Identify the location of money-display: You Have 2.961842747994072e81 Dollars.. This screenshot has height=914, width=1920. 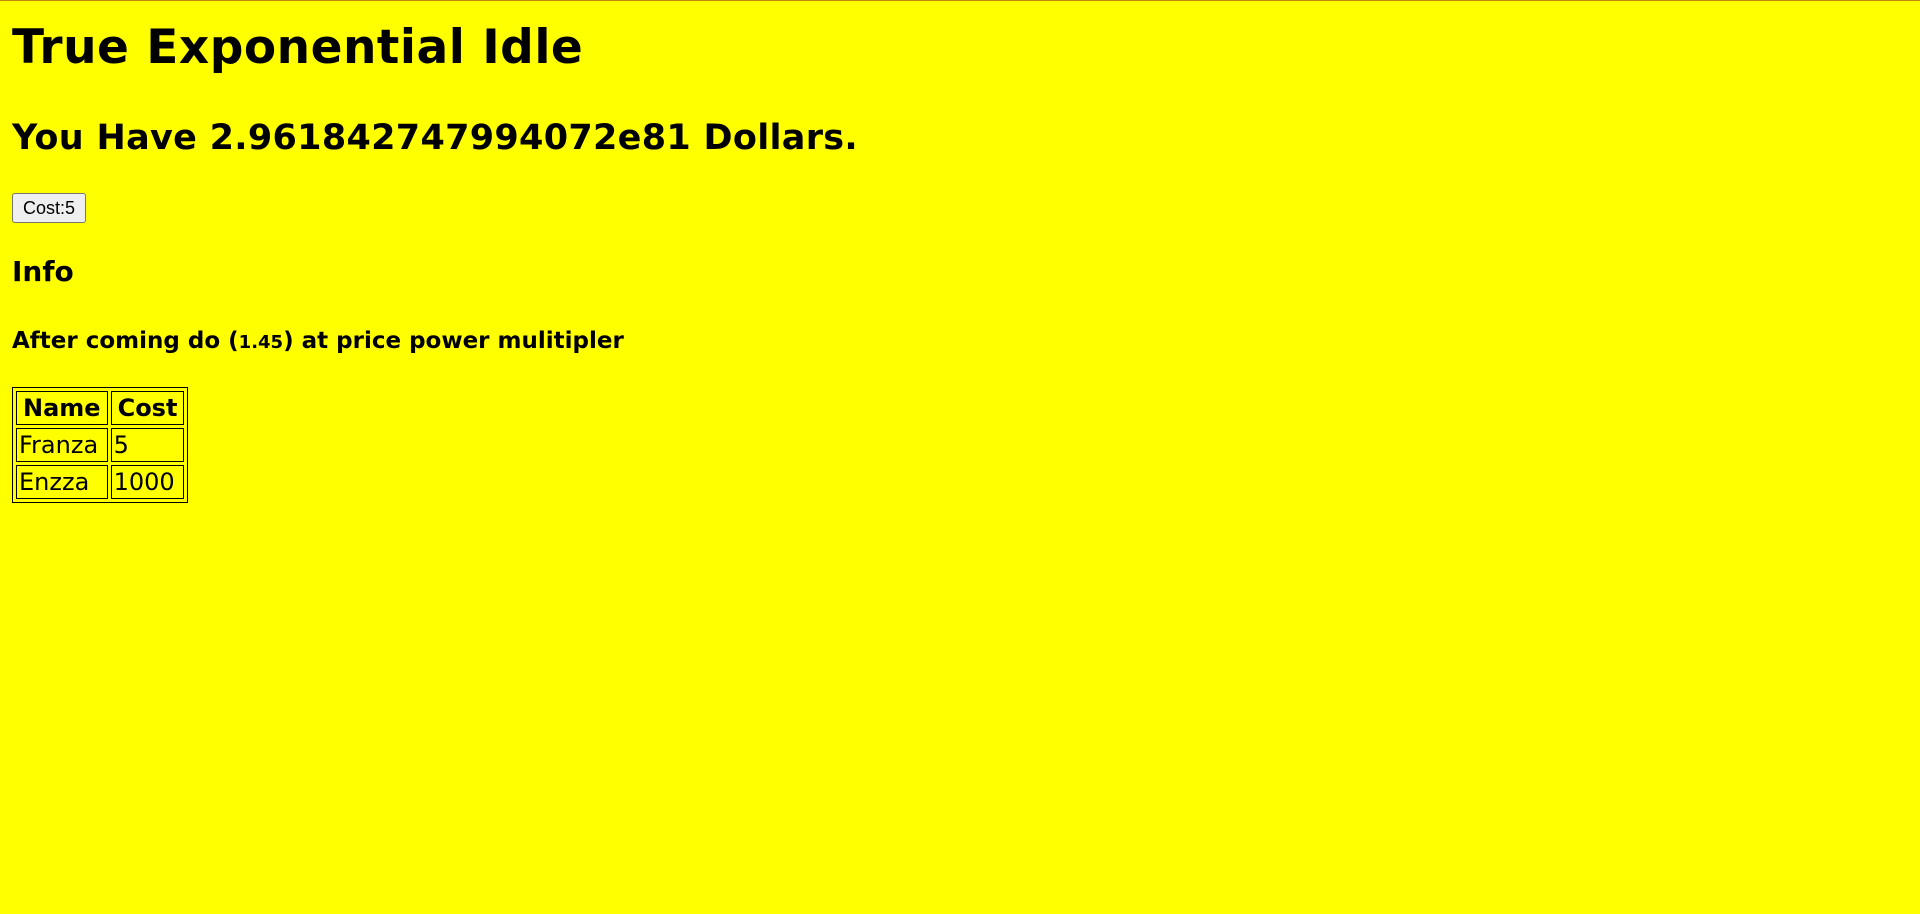
(435, 138).